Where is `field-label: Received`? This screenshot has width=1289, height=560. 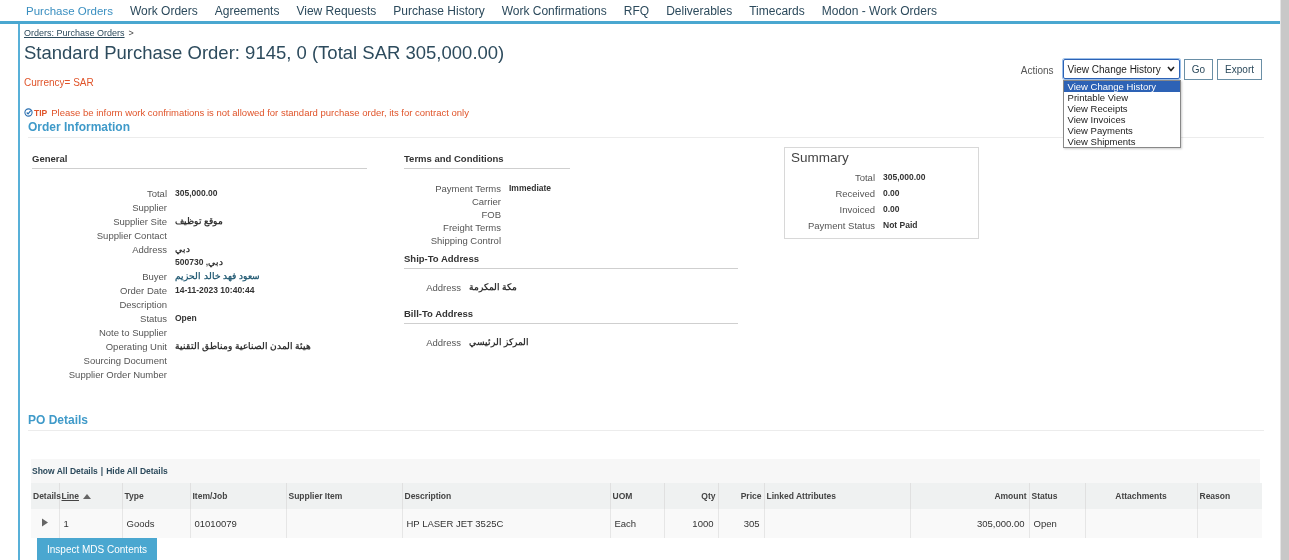 field-label: Received is located at coordinates (854, 193).